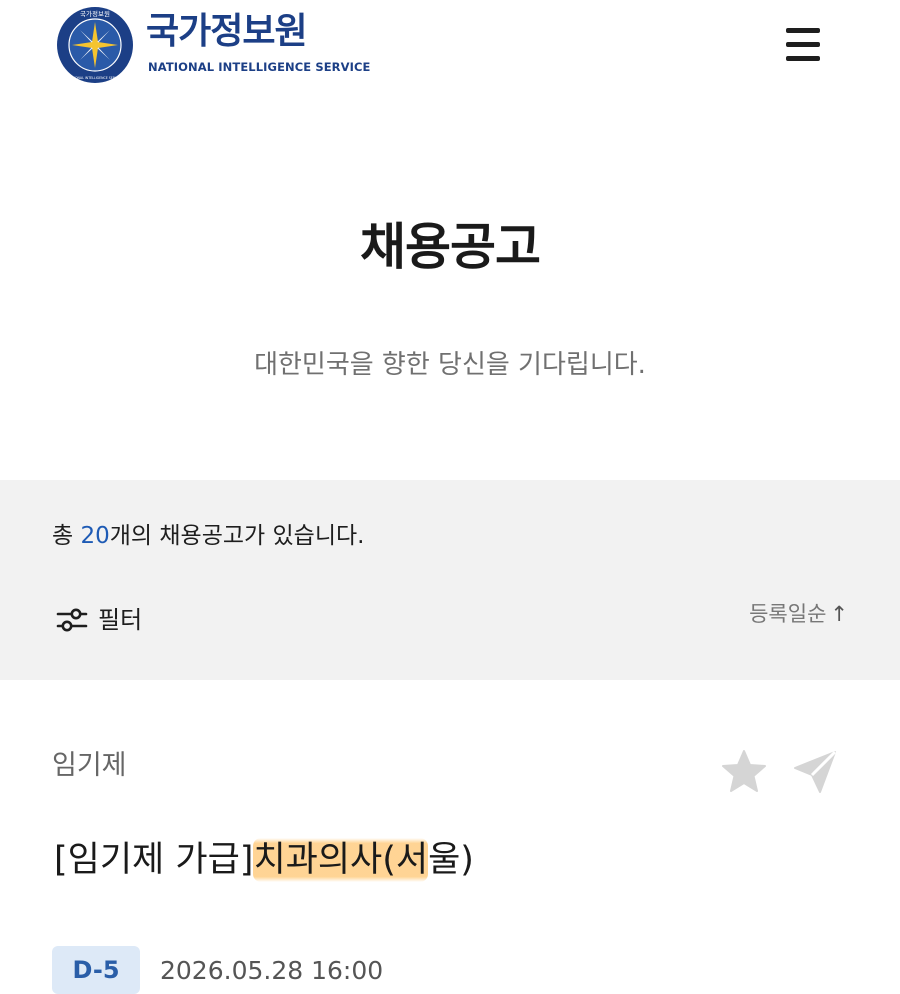 The width and height of the screenshot is (900, 994). What do you see at coordinates (95, 78) in the screenshot?
I see `emblem-text-en: NATIONAL INTELLIGENCE SERVICE` at bounding box center [95, 78].